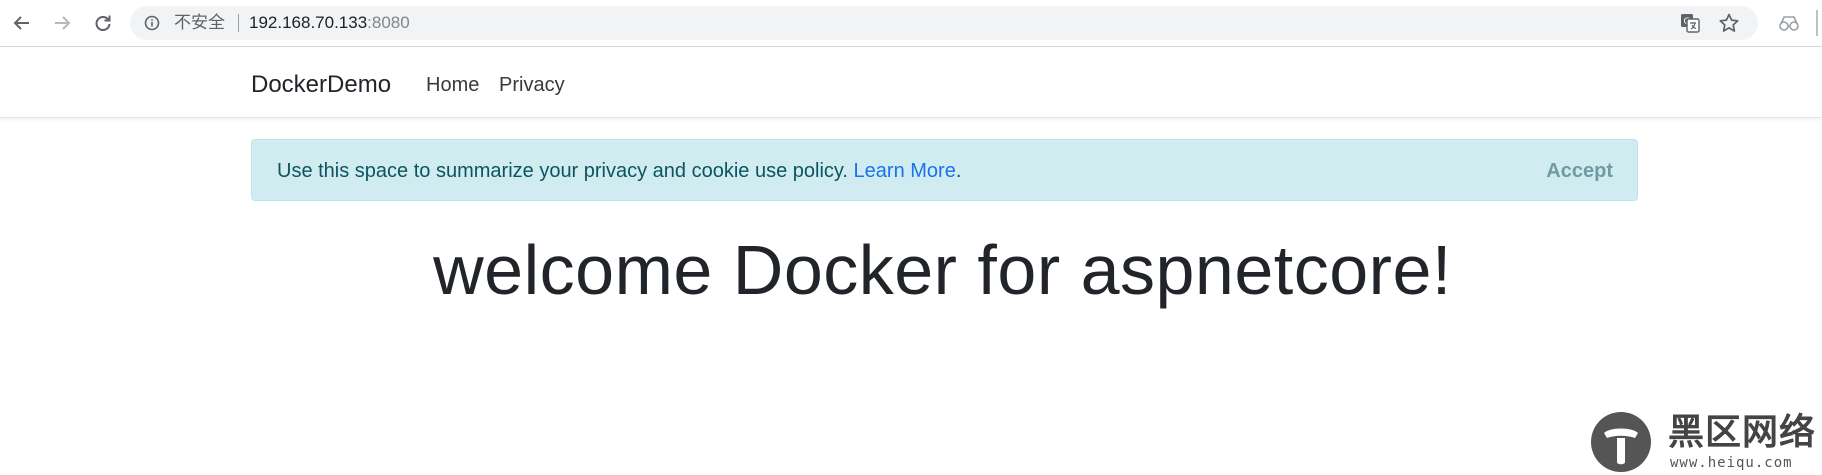 The height and width of the screenshot is (475, 1822). What do you see at coordinates (199, 23) in the screenshot?
I see `security-label: 不安全` at bounding box center [199, 23].